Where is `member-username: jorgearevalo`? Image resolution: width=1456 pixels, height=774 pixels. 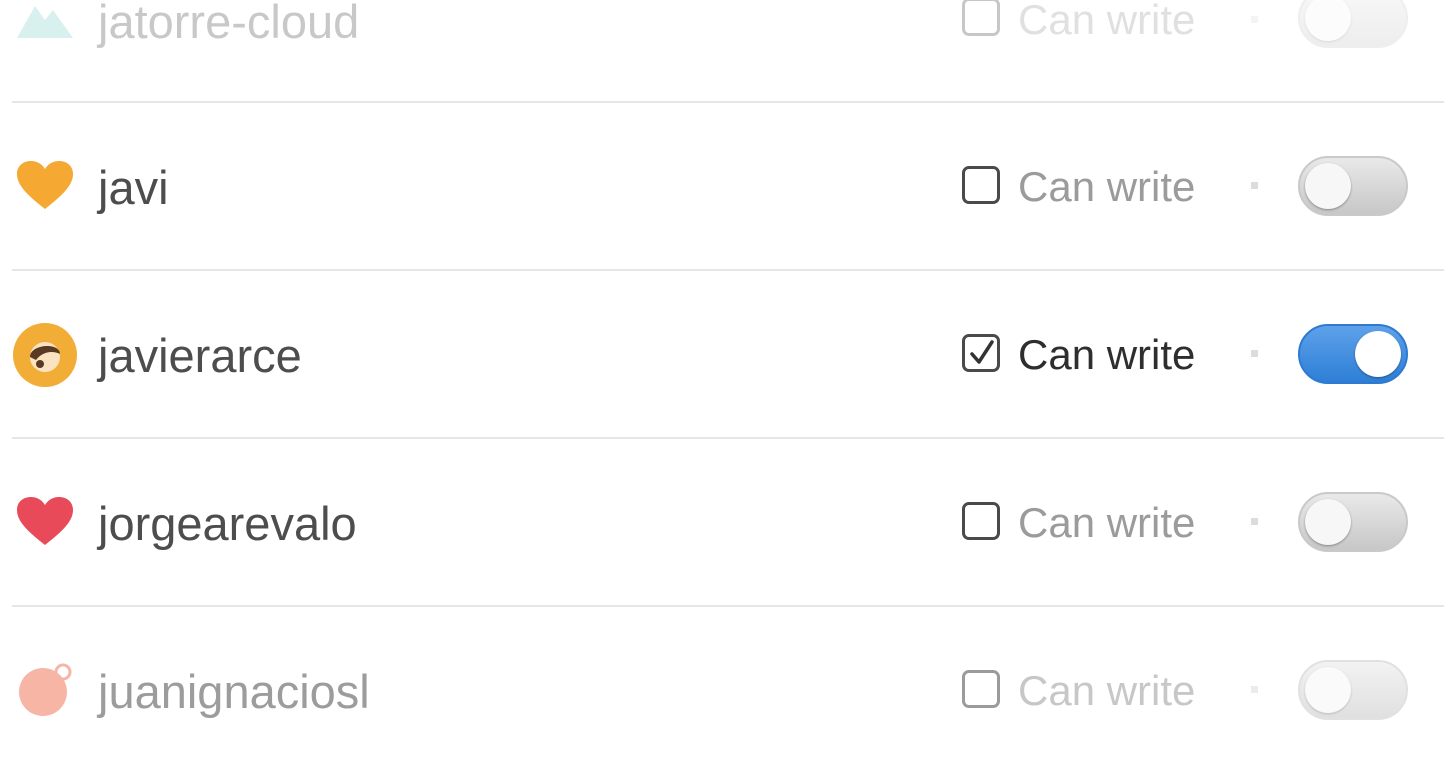
member-username: jorgearevalo is located at coordinates (227, 523).